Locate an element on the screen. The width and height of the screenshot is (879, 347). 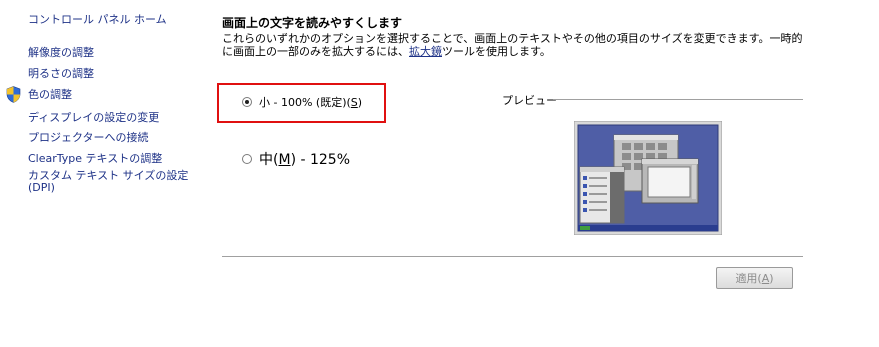
calibrate-color-link: 色の調整 is located at coordinates (50, 94).